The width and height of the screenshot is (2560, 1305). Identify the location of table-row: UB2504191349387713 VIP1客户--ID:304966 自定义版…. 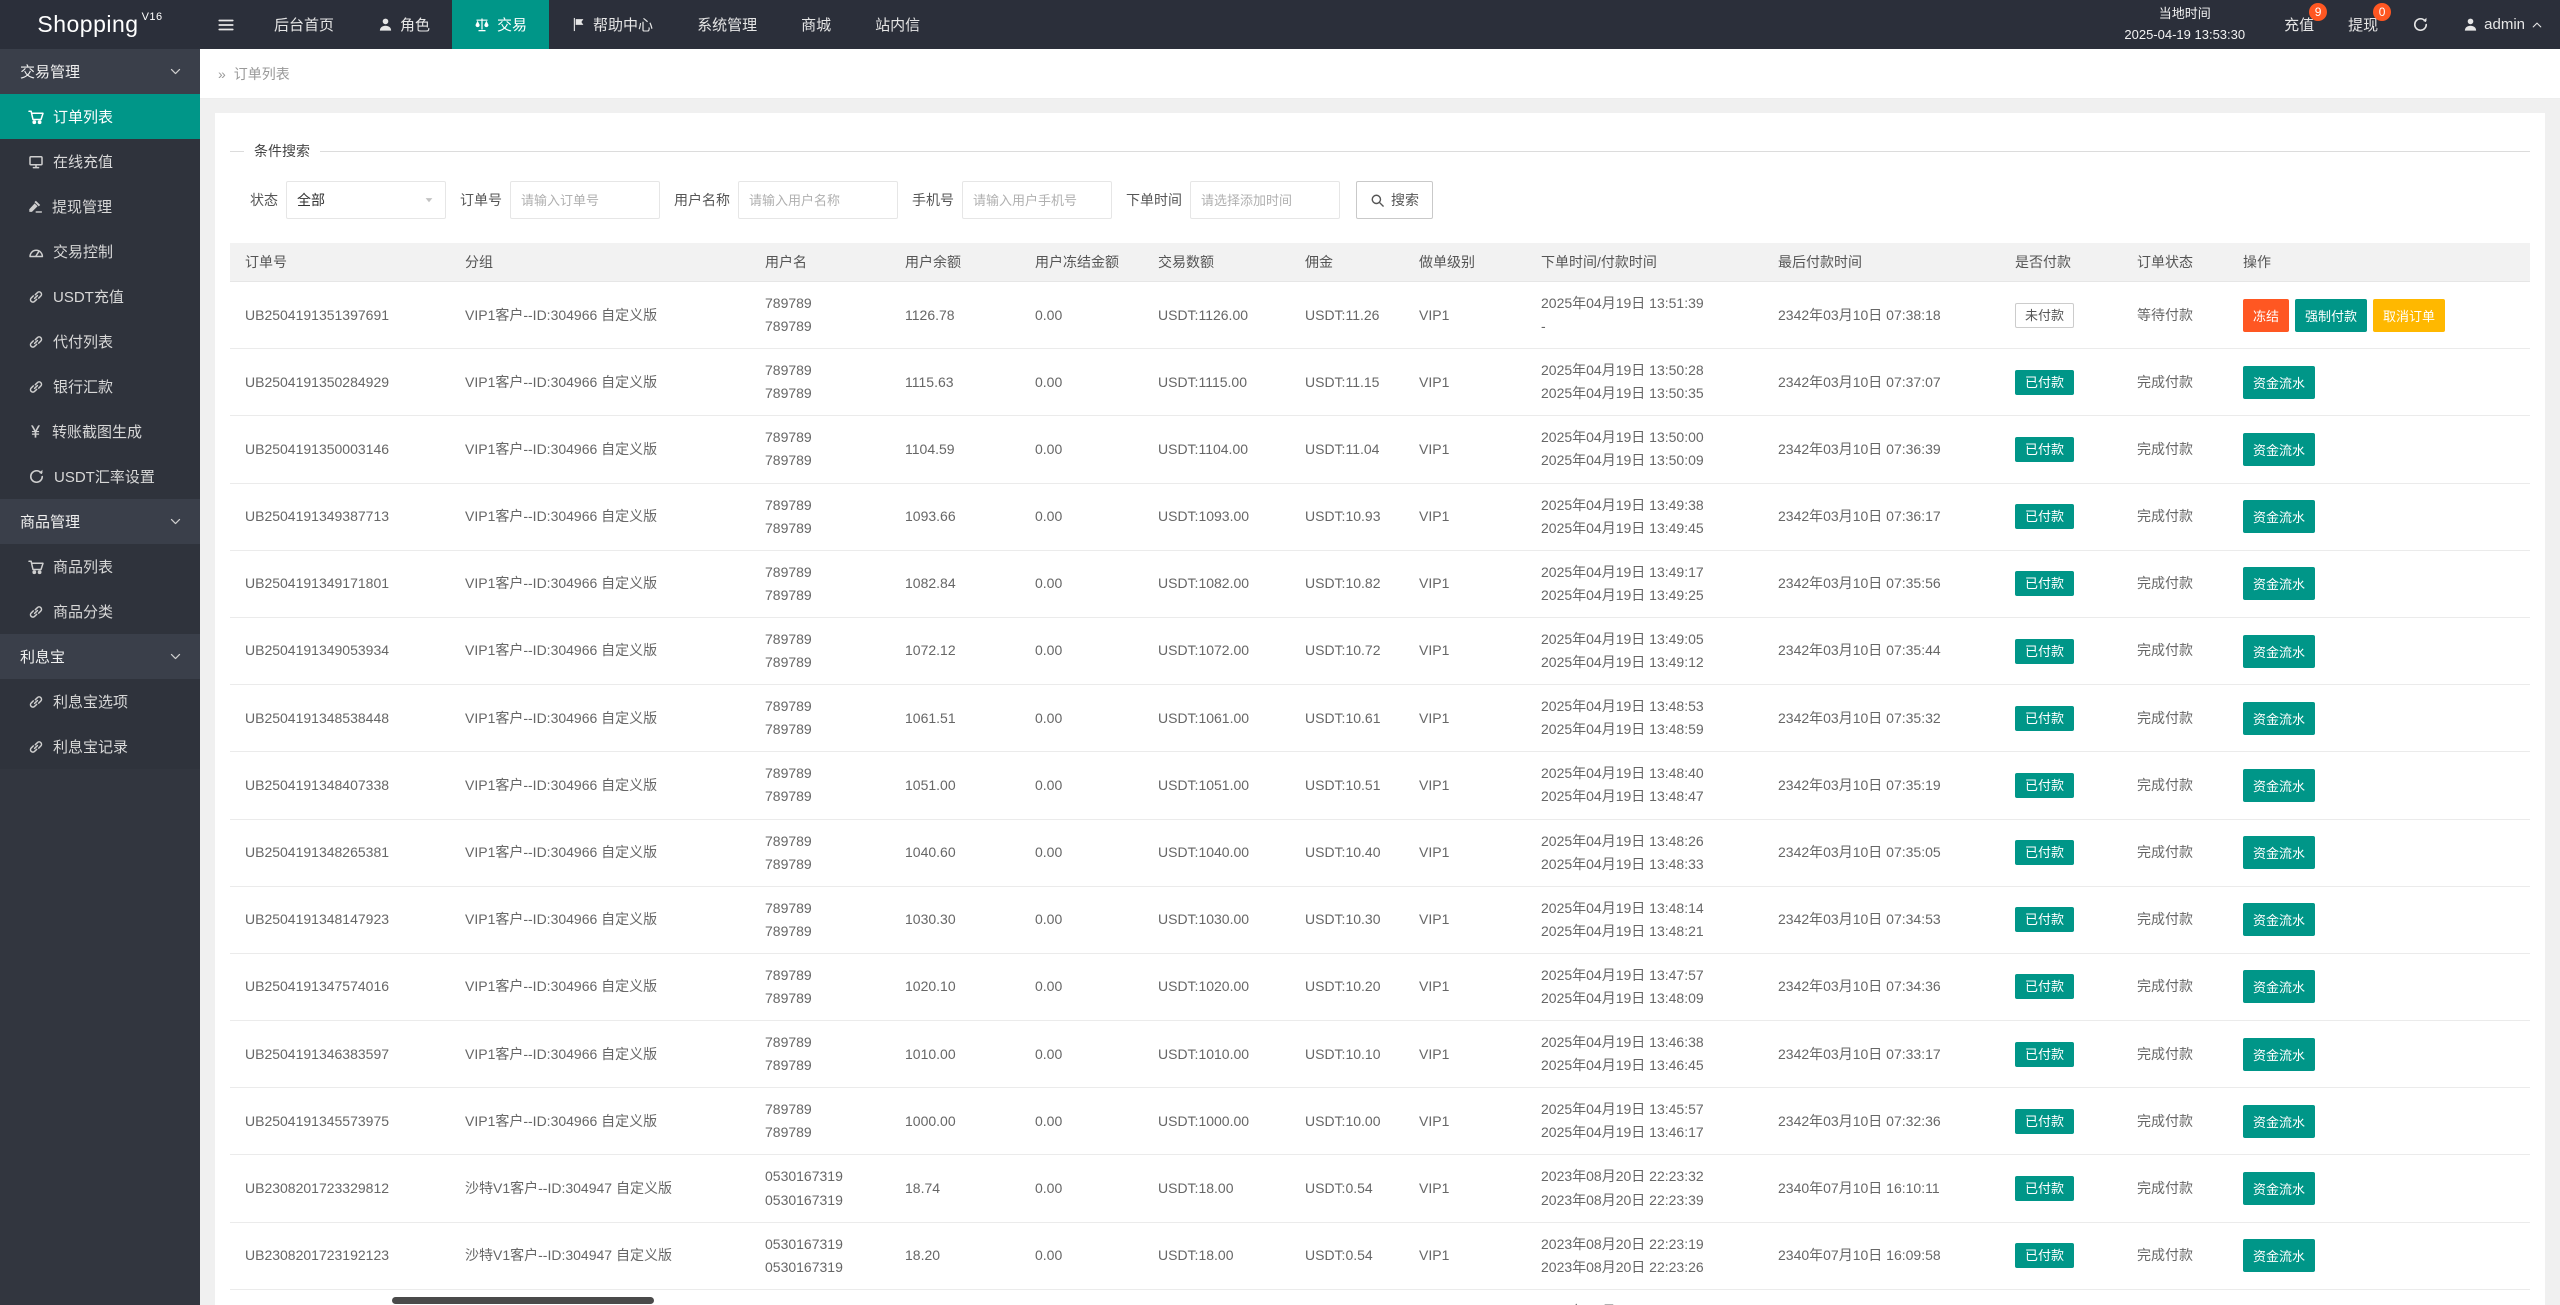
(1380, 517).